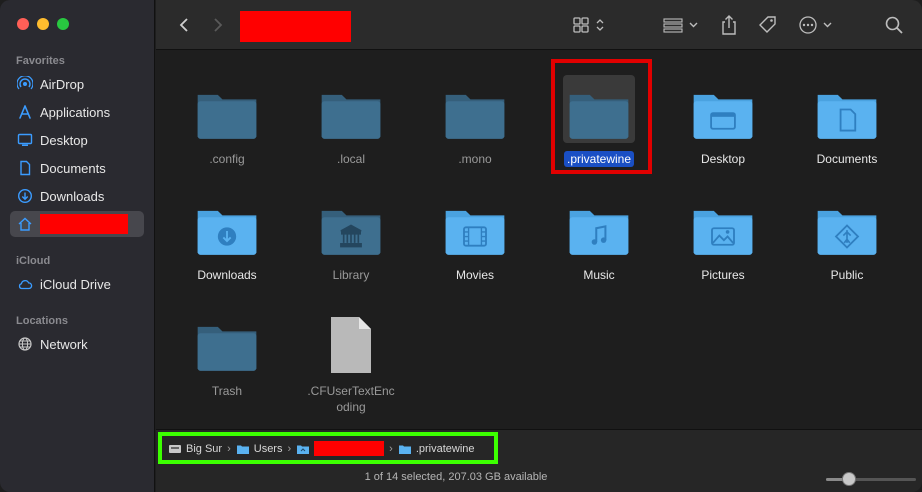  I want to click on file-item-music: Music, so click(599, 237).